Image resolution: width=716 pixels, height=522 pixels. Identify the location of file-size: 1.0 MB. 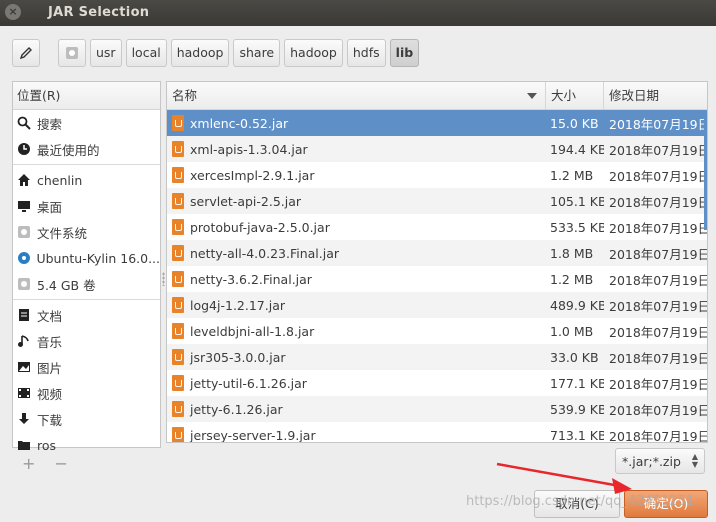
(572, 331).